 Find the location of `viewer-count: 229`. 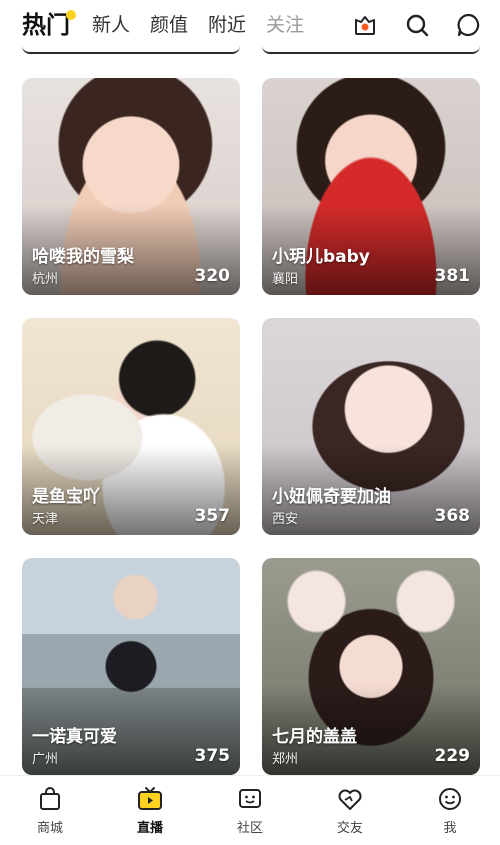

viewer-count: 229 is located at coordinates (452, 756).